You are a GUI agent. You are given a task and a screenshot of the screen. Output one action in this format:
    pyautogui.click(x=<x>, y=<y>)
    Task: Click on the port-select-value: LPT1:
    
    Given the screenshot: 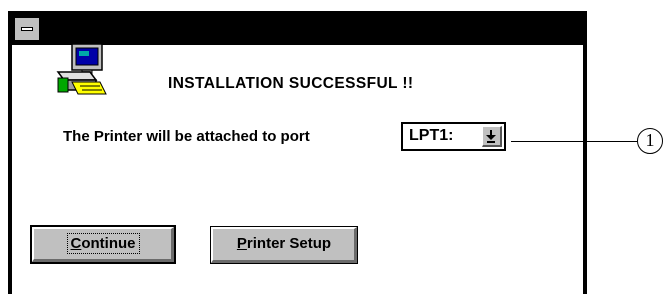 What is the action you would take?
    pyautogui.click(x=431, y=135)
    